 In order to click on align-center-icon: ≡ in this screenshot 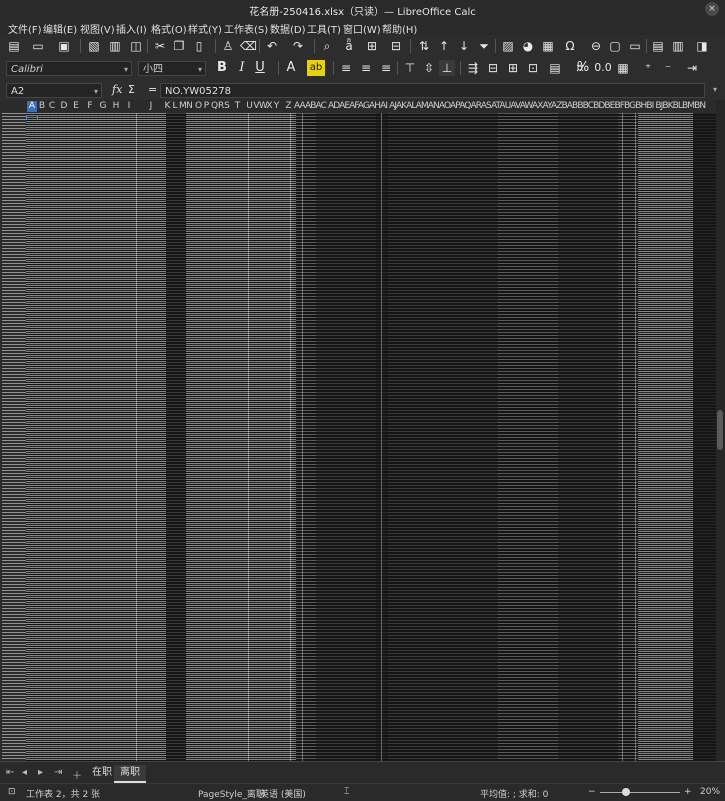, I will do `click(366, 68)`.